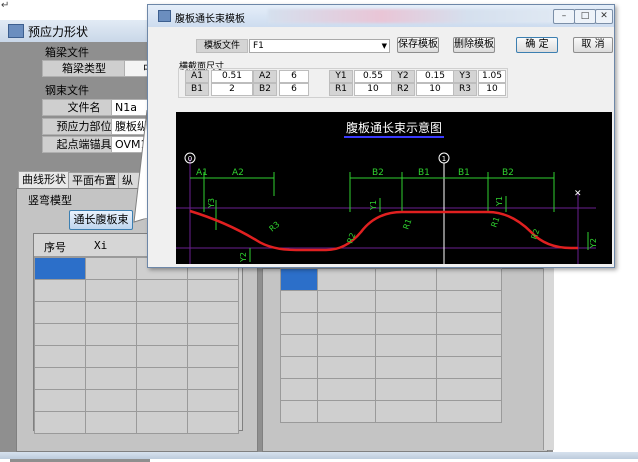 Image resolution: width=638 pixels, height=462 pixels. What do you see at coordinates (351, 238) in the screenshot?
I see `radius-r2-left: R2` at bounding box center [351, 238].